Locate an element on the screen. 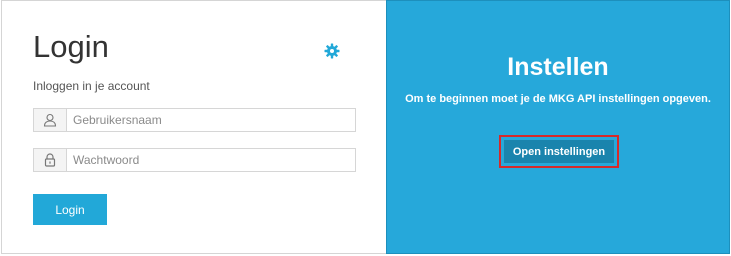  highlight-box: Open instellingen is located at coordinates (559, 151).